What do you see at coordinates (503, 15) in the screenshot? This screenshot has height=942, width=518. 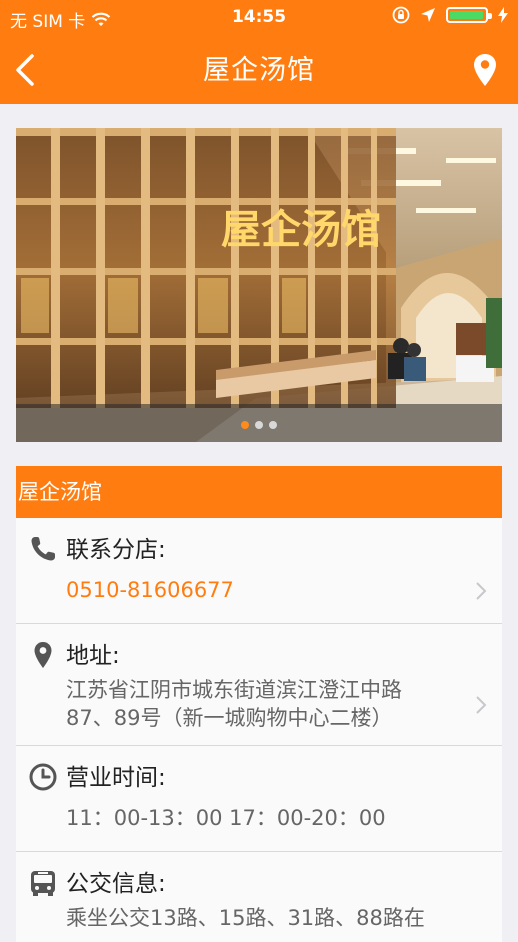 I see `charging-bolt-icon` at bounding box center [503, 15].